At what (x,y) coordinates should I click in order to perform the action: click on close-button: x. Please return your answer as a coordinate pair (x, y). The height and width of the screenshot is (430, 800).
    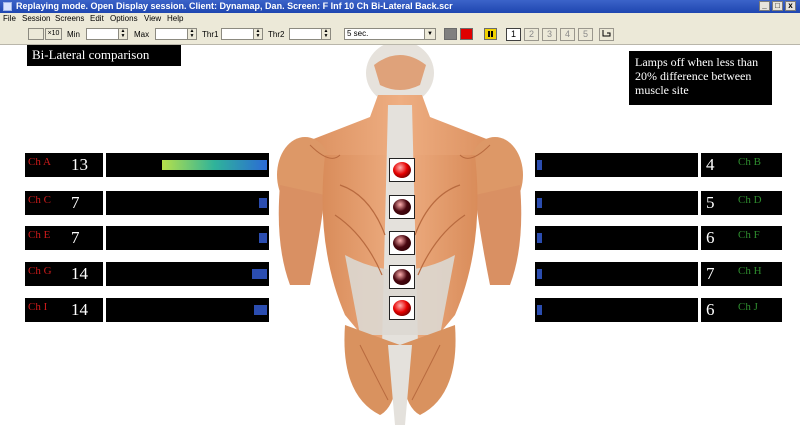
    Looking at the image, I should click on (790, 6).